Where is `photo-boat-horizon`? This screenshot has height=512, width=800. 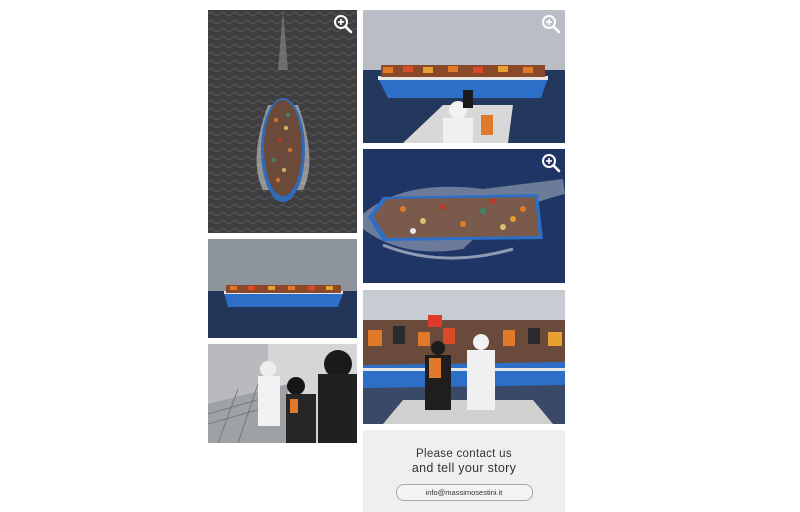 photo-boat-horizon is located at coordinates (282, 288).